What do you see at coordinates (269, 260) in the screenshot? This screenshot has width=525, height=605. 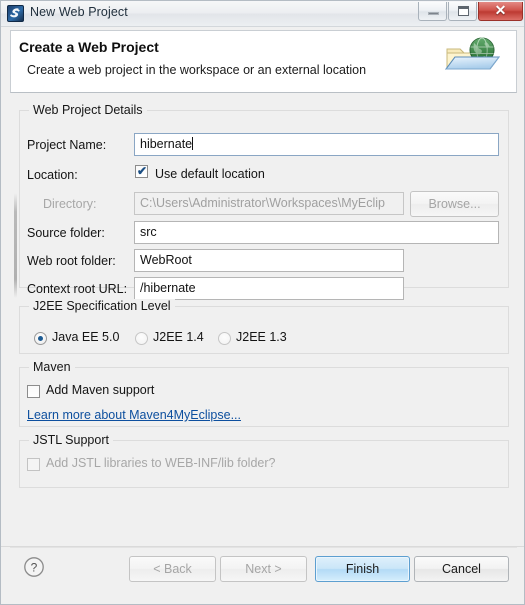 I see `web-root-folder-input: WebRoot` at bounding box center [269, 260].